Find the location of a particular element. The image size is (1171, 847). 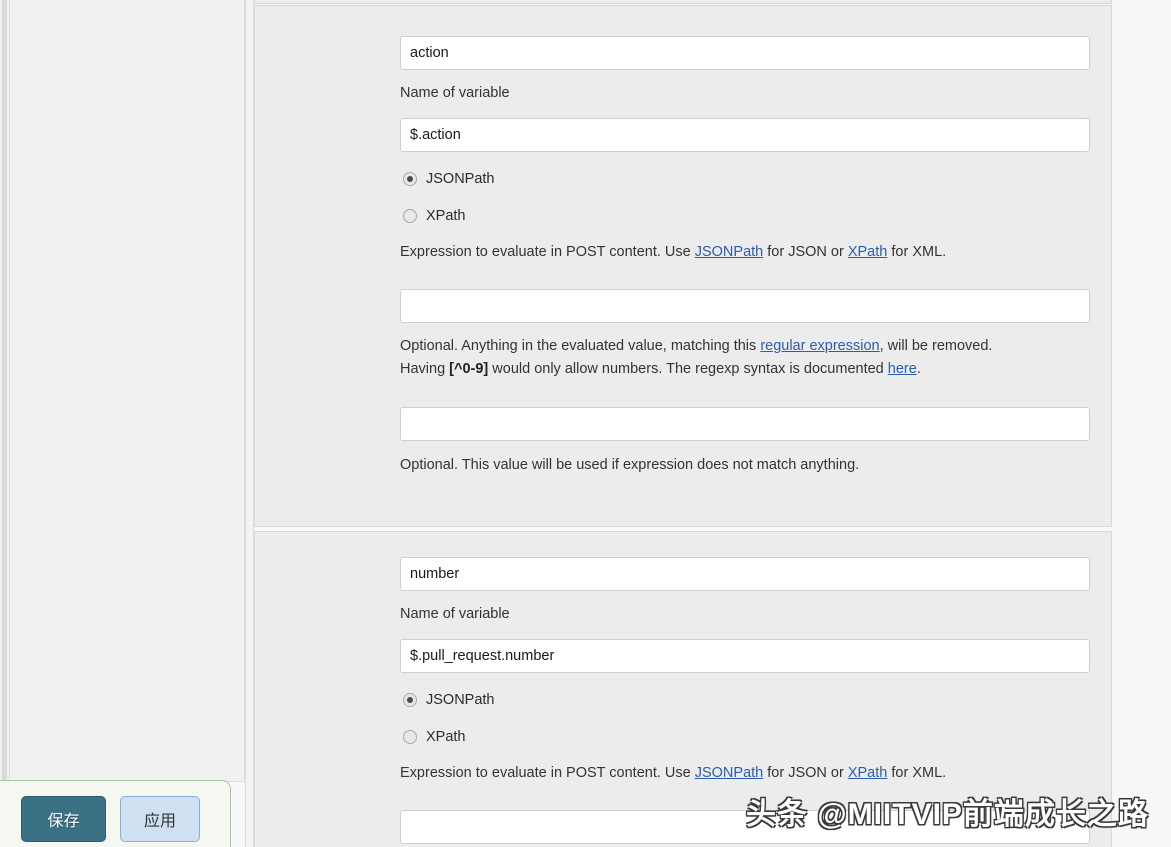

value-filter-help-suffix-1: , will be removed. is located at coordinates (936, 346).